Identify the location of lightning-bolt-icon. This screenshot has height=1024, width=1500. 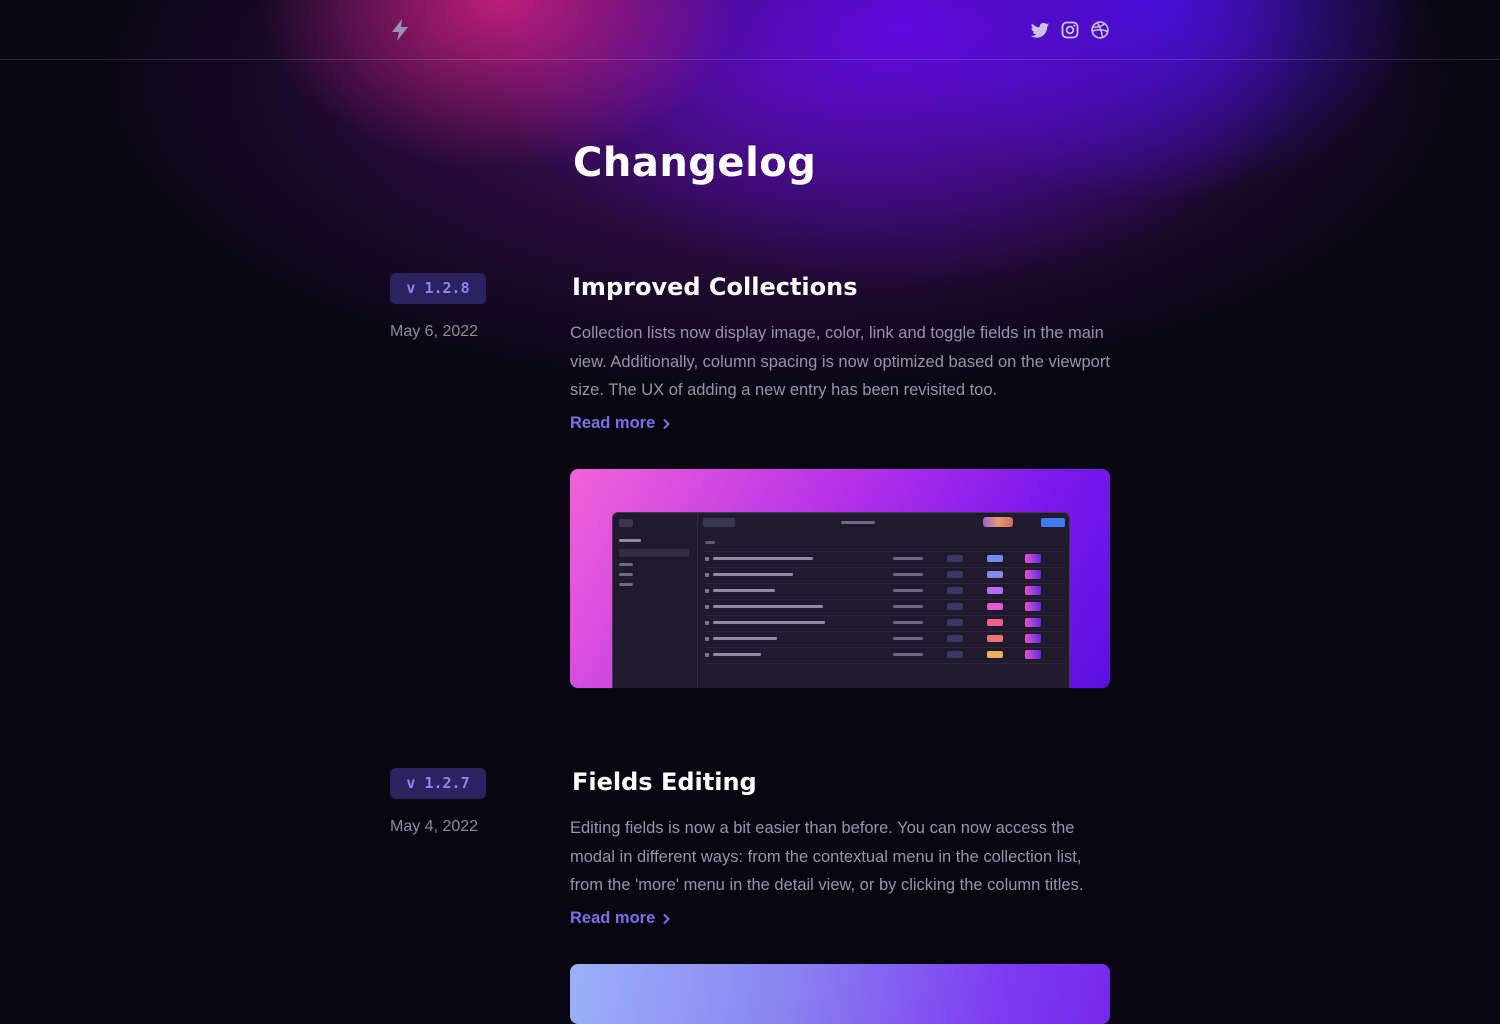
(400, 30).